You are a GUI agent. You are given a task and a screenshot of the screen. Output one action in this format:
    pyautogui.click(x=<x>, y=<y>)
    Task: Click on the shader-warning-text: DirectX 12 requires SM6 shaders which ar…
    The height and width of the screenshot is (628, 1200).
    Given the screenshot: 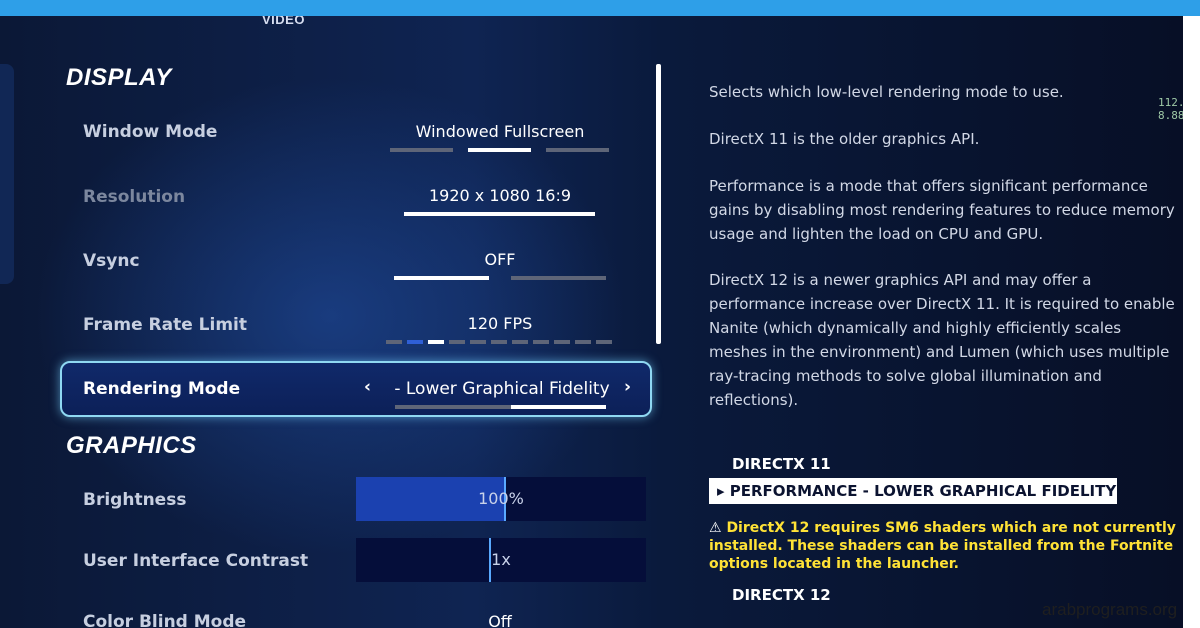 What is the action you would take?
    pyautogui.click(x=942, y=546)
    